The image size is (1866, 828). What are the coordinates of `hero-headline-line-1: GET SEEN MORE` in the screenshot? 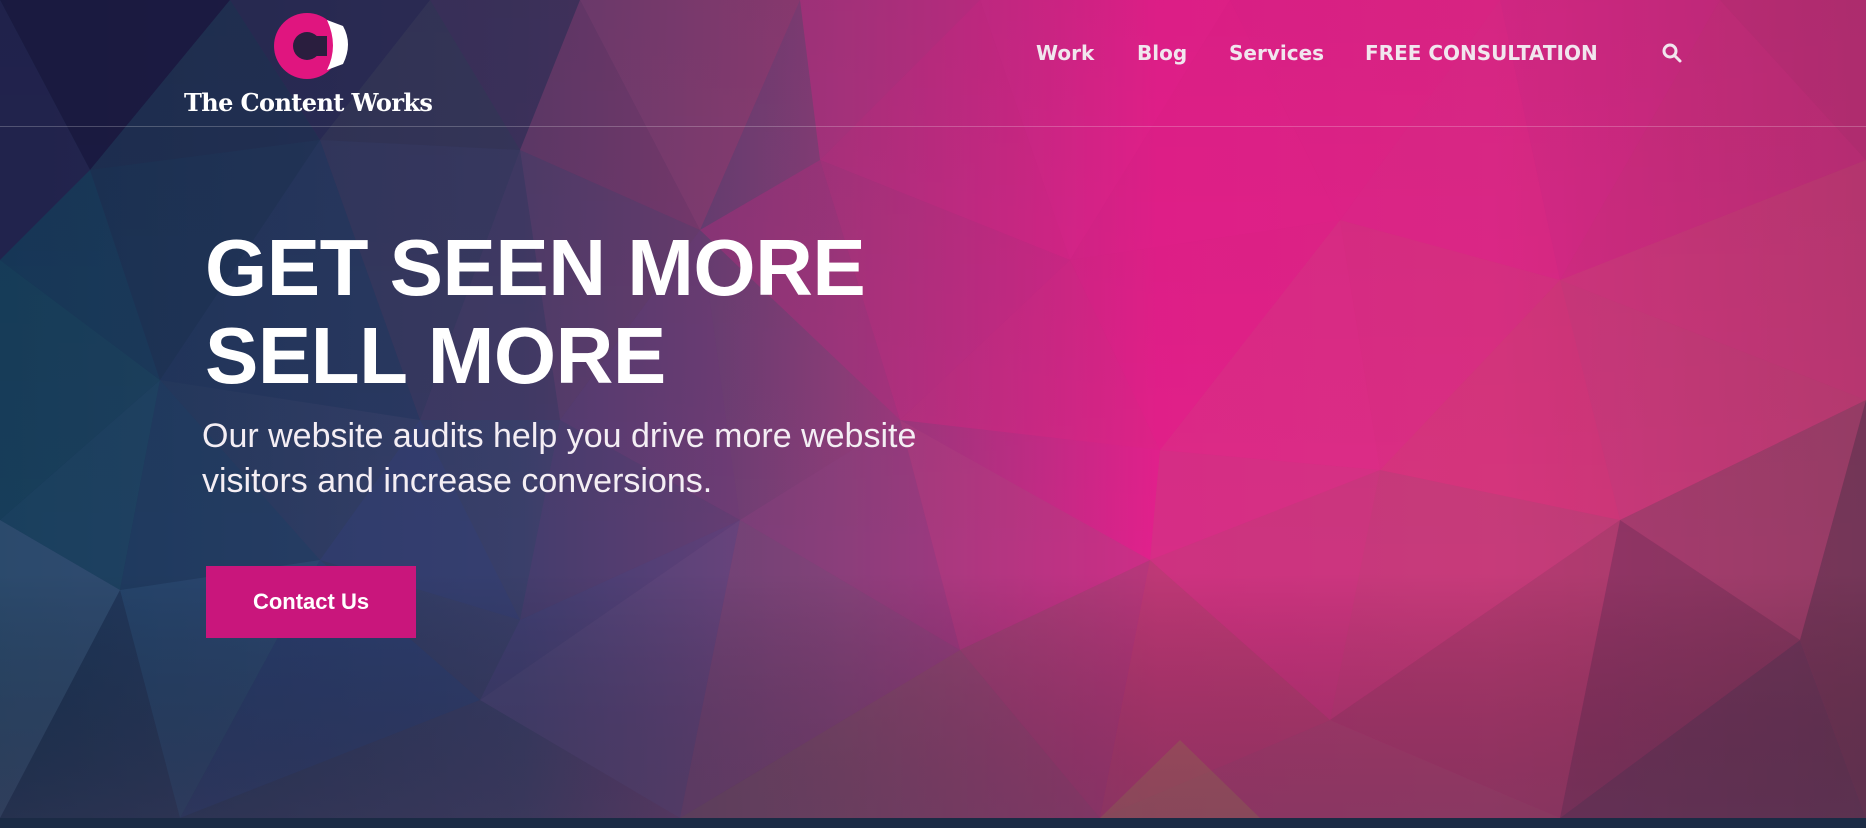 It's located at (535, 267).